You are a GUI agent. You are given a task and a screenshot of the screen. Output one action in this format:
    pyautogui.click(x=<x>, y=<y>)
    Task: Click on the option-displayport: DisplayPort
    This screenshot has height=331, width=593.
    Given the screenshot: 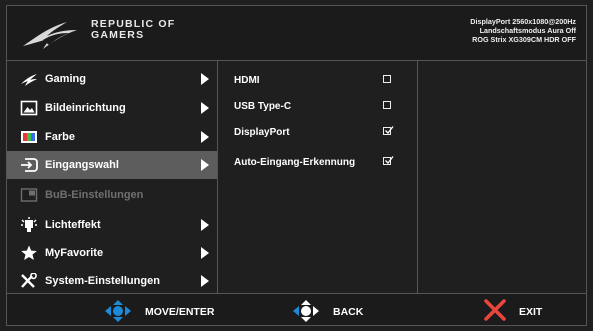 What is the action you would take?
    pyautogui.click(x=324, y=133)
    